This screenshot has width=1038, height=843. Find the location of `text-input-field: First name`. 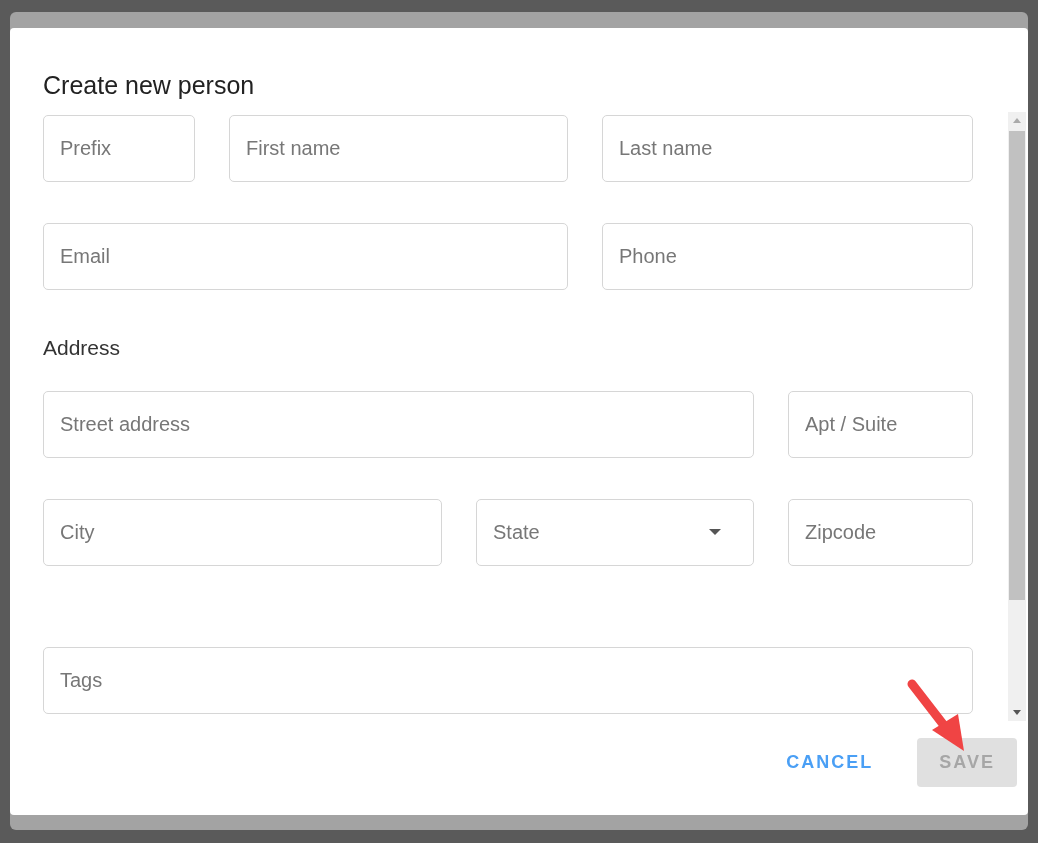

text-input-field: First name is located at coordinates (398, 148).